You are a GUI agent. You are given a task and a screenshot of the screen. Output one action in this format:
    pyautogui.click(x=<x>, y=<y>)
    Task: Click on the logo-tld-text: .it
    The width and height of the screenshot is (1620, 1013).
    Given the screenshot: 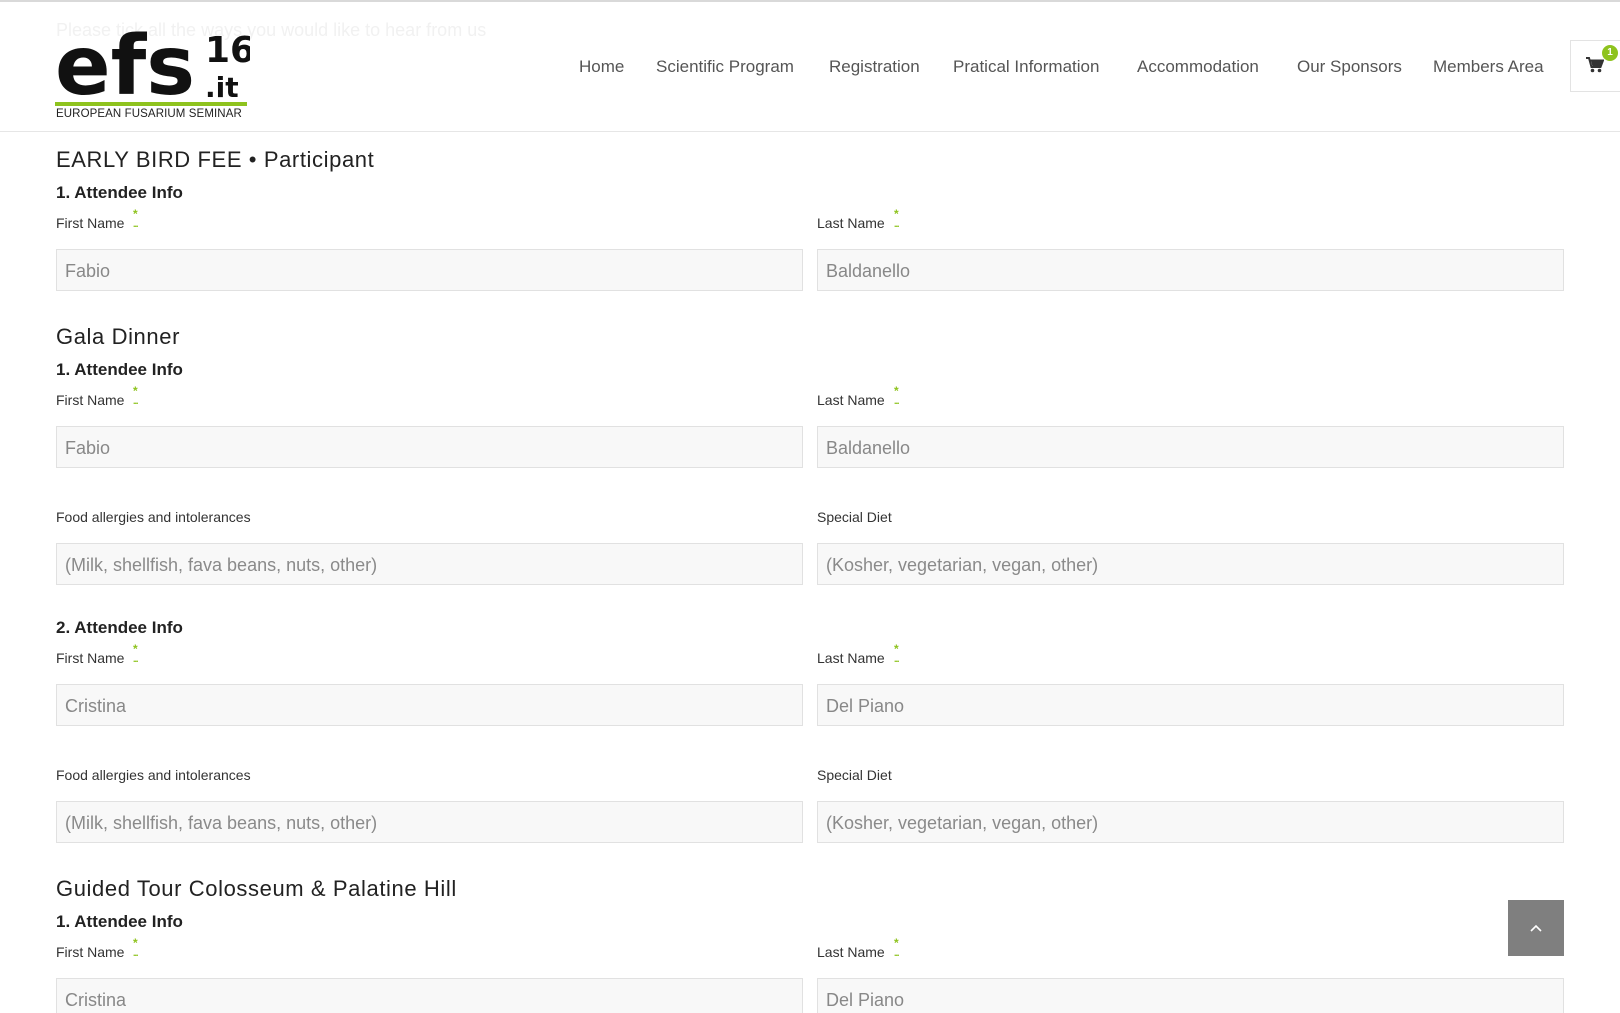 What is the action you would take?
    pyautogui.click(x=222, y=87)
    